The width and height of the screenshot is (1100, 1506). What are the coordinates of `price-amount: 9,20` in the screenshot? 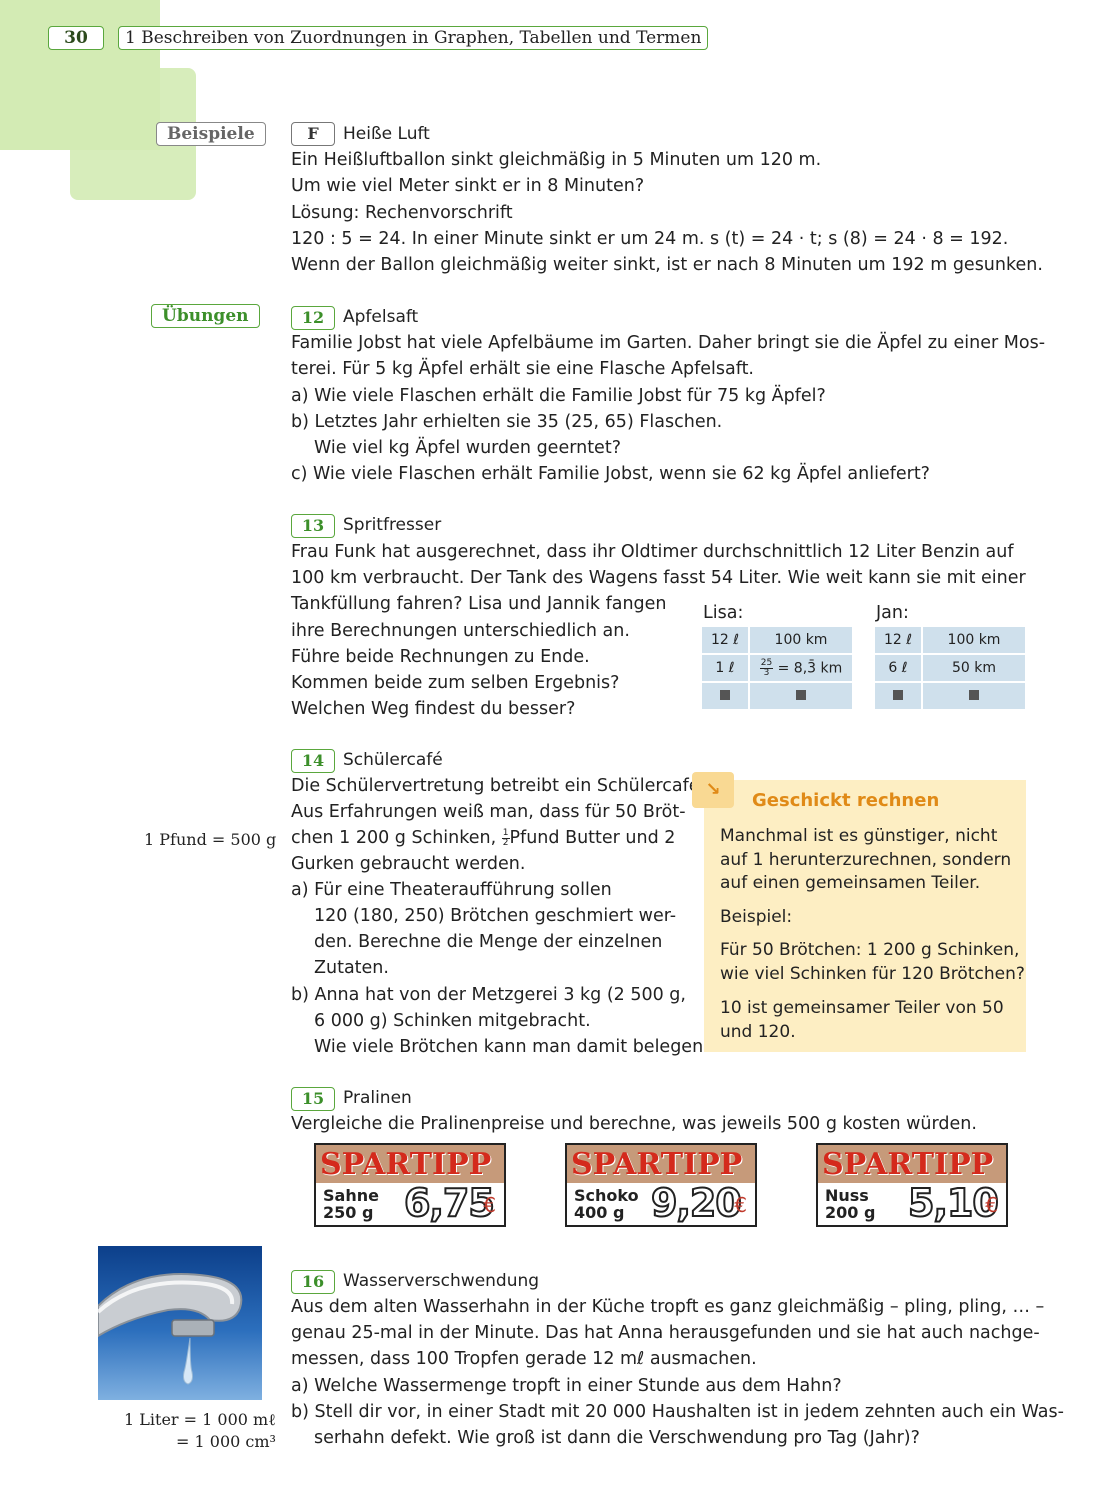 It's located at (696, 1203).